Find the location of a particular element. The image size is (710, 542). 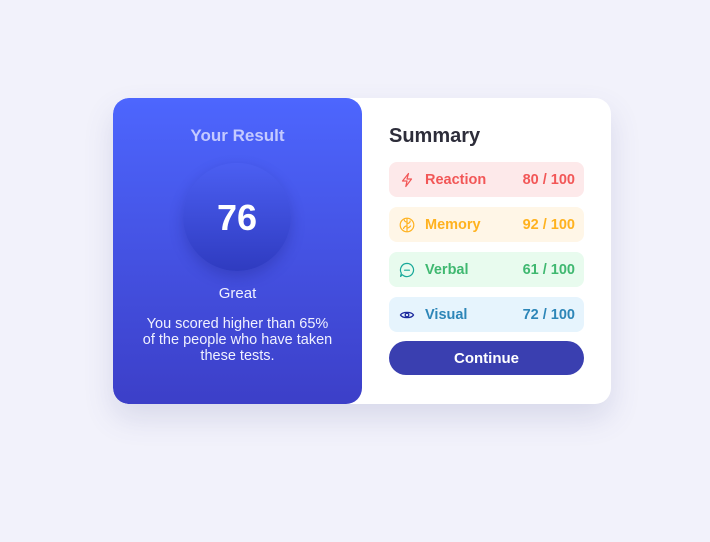

summary-item-reaction: Reaction 80 / 100 is located at coordinates (486, 179).